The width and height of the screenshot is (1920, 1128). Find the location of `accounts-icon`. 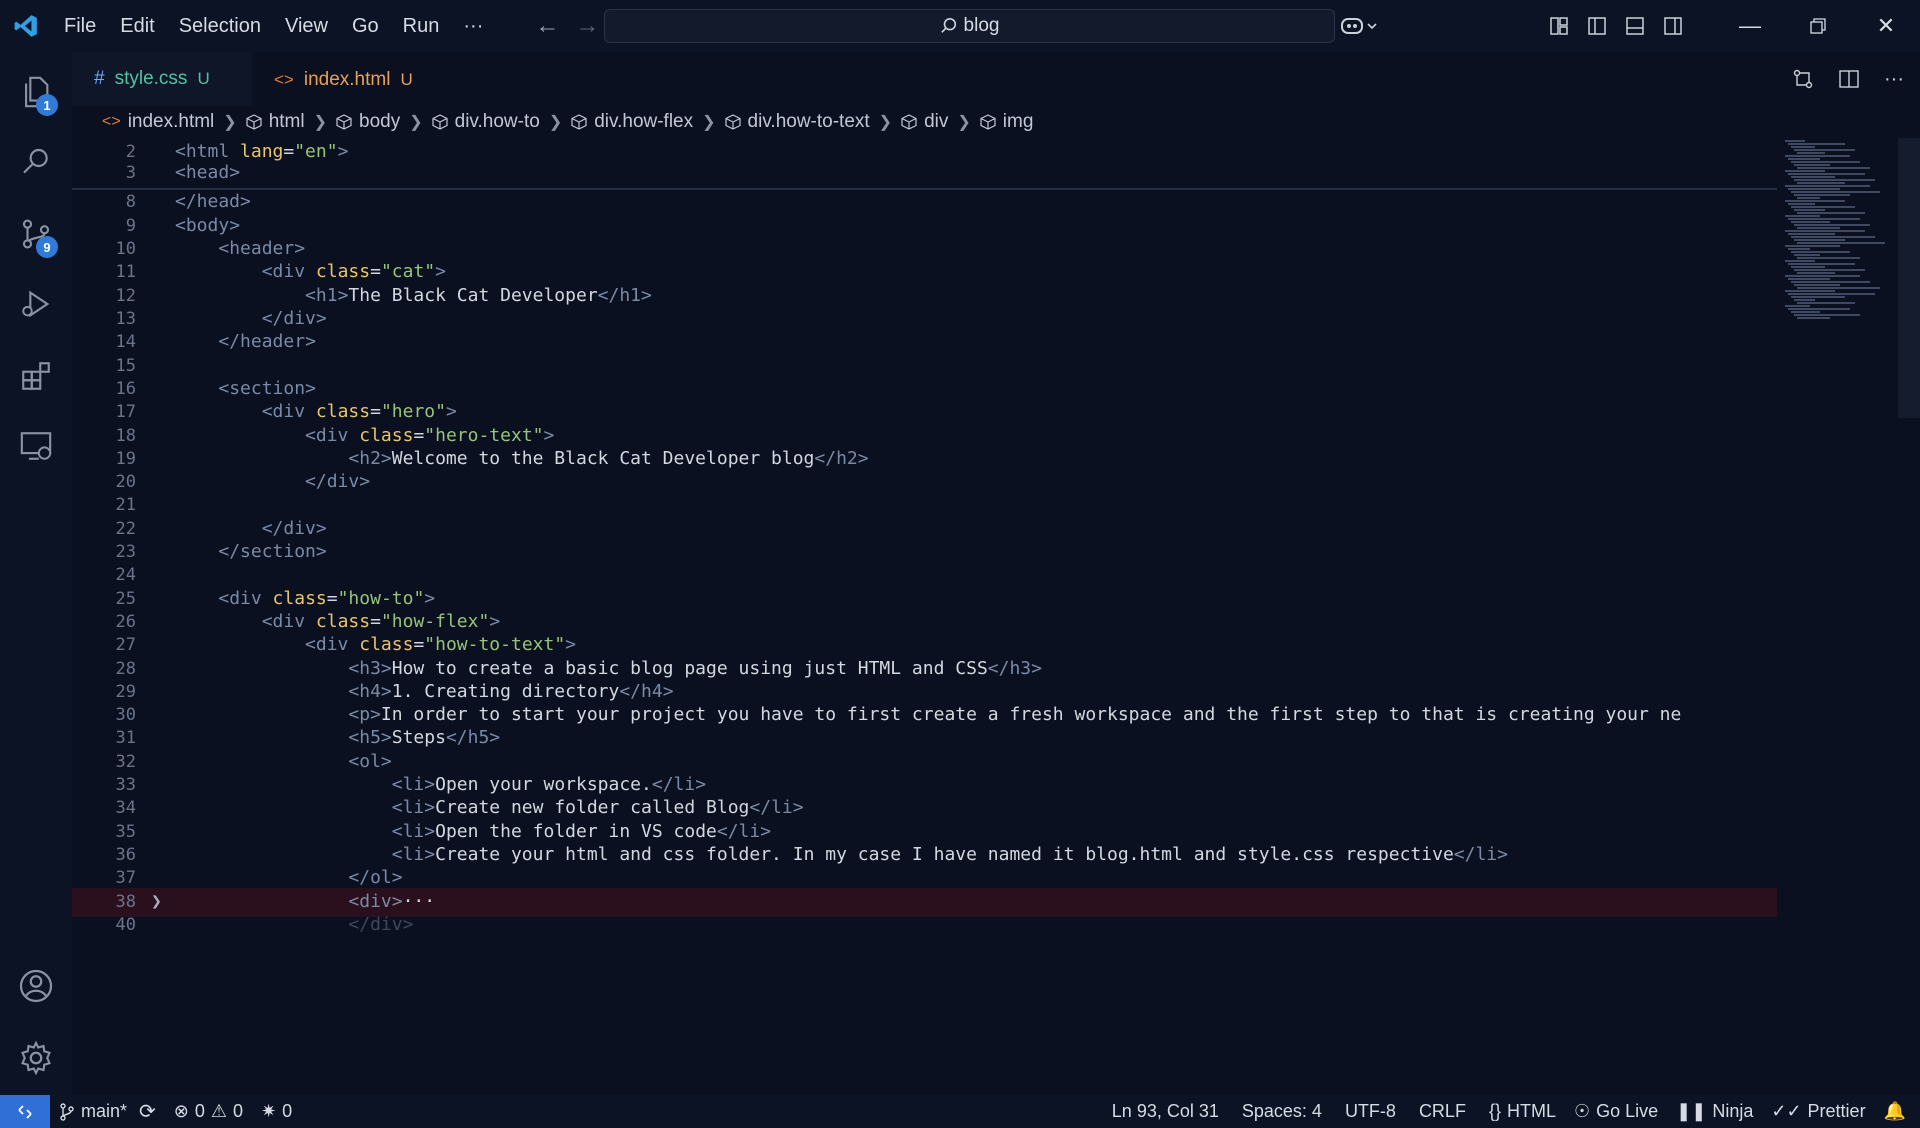

accounts-icon is located at coordinates (36, 986).